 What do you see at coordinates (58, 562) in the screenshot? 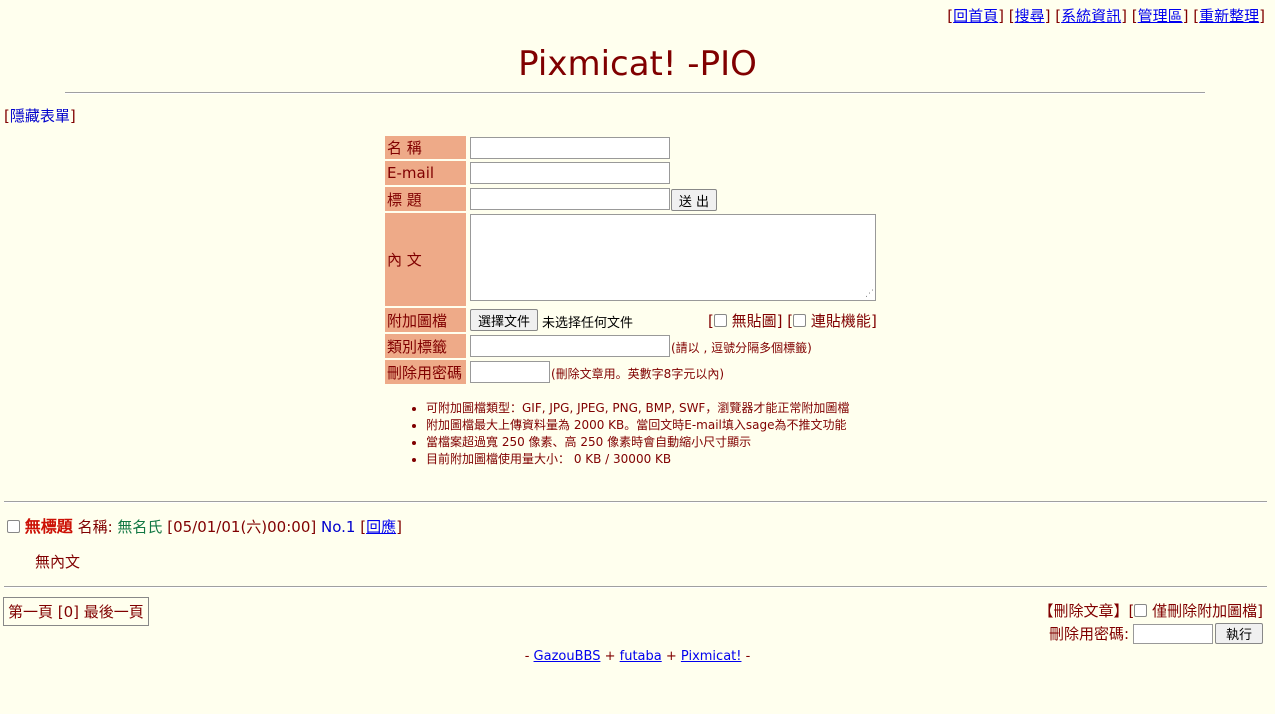
I see `post-body: 無內文` at bounding box center [58, 562].